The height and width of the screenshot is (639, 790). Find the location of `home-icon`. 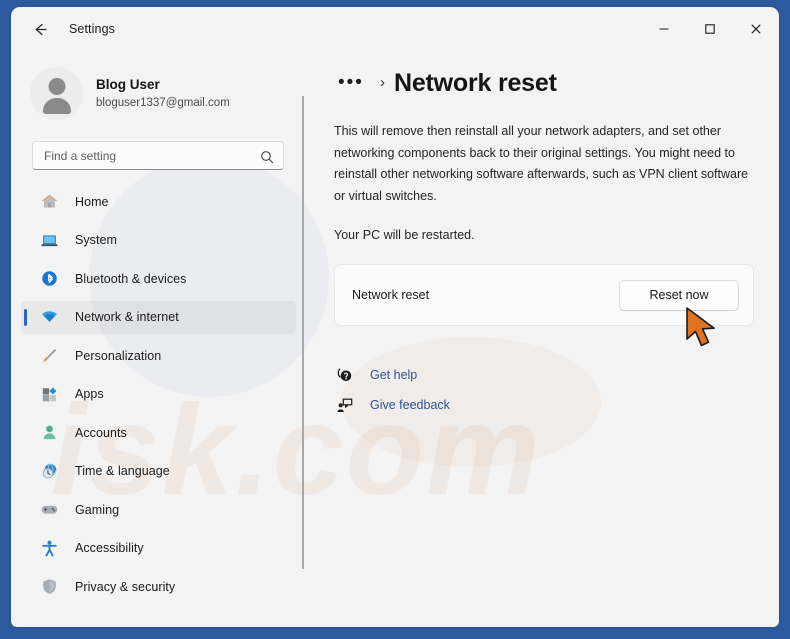

home-icon is located at coordinates (49, 202).